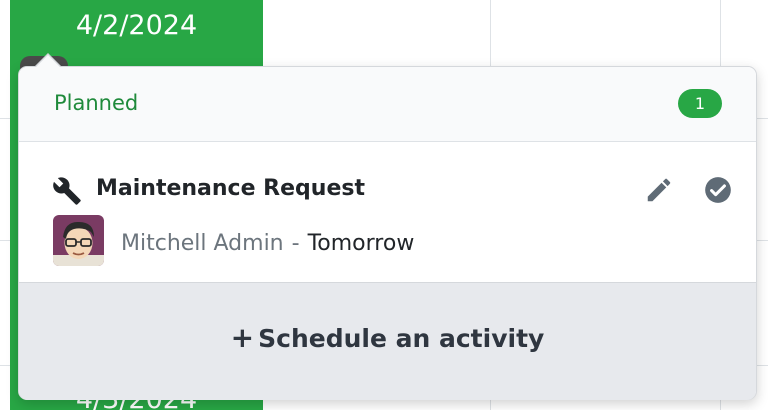 The width and height of the screenshot is (768, 410). I want to click on due-date: Tomorrow, so click(361, 243).